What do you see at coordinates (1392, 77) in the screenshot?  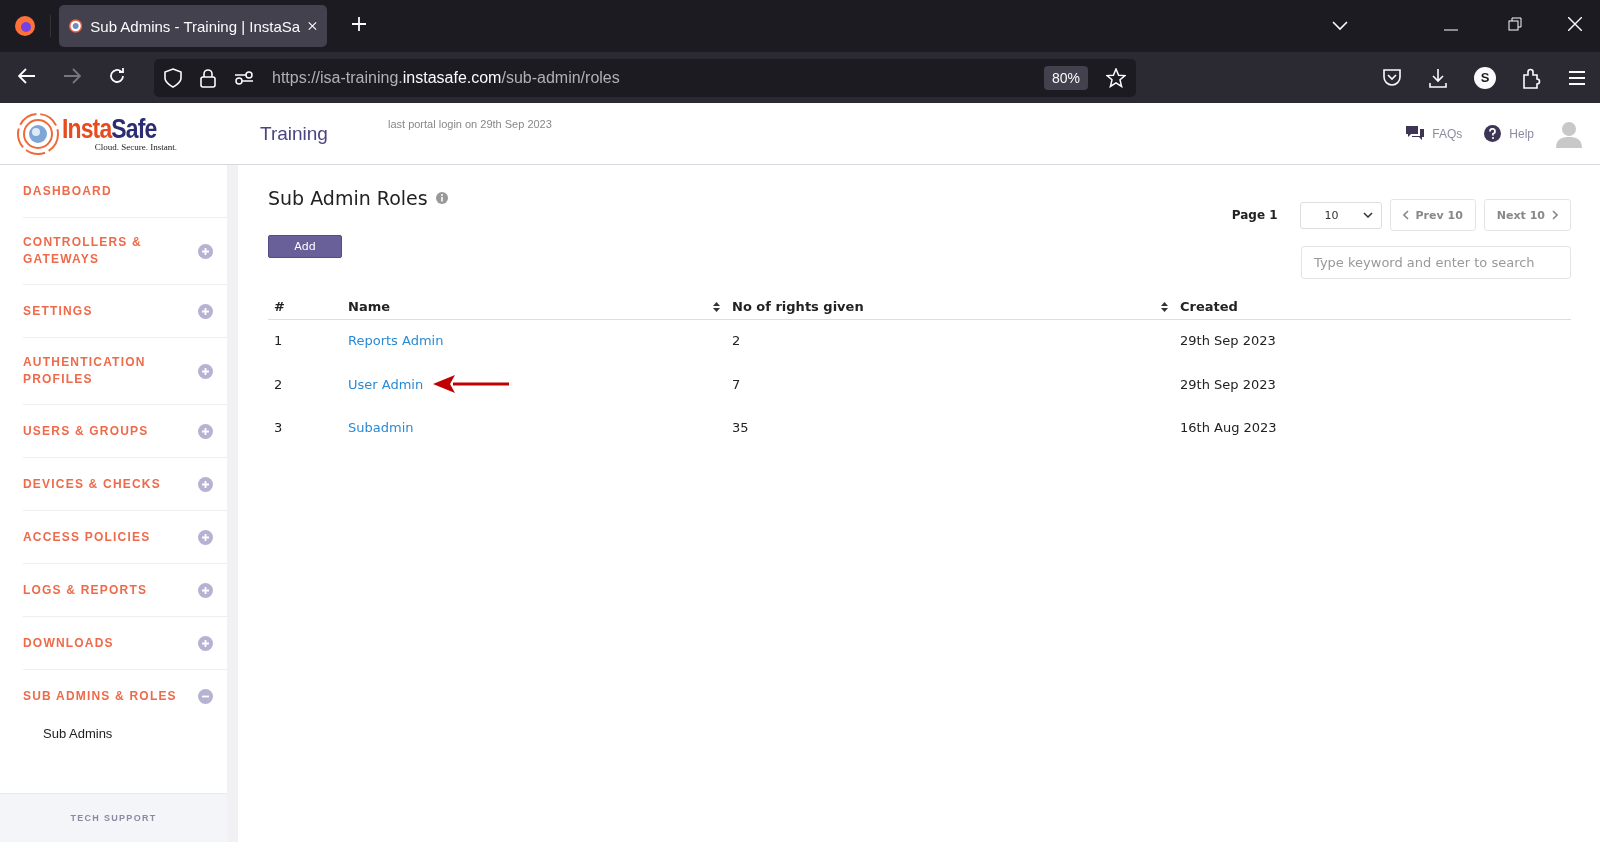 I see `pocket-icon` at bounding box center [1392, 77].